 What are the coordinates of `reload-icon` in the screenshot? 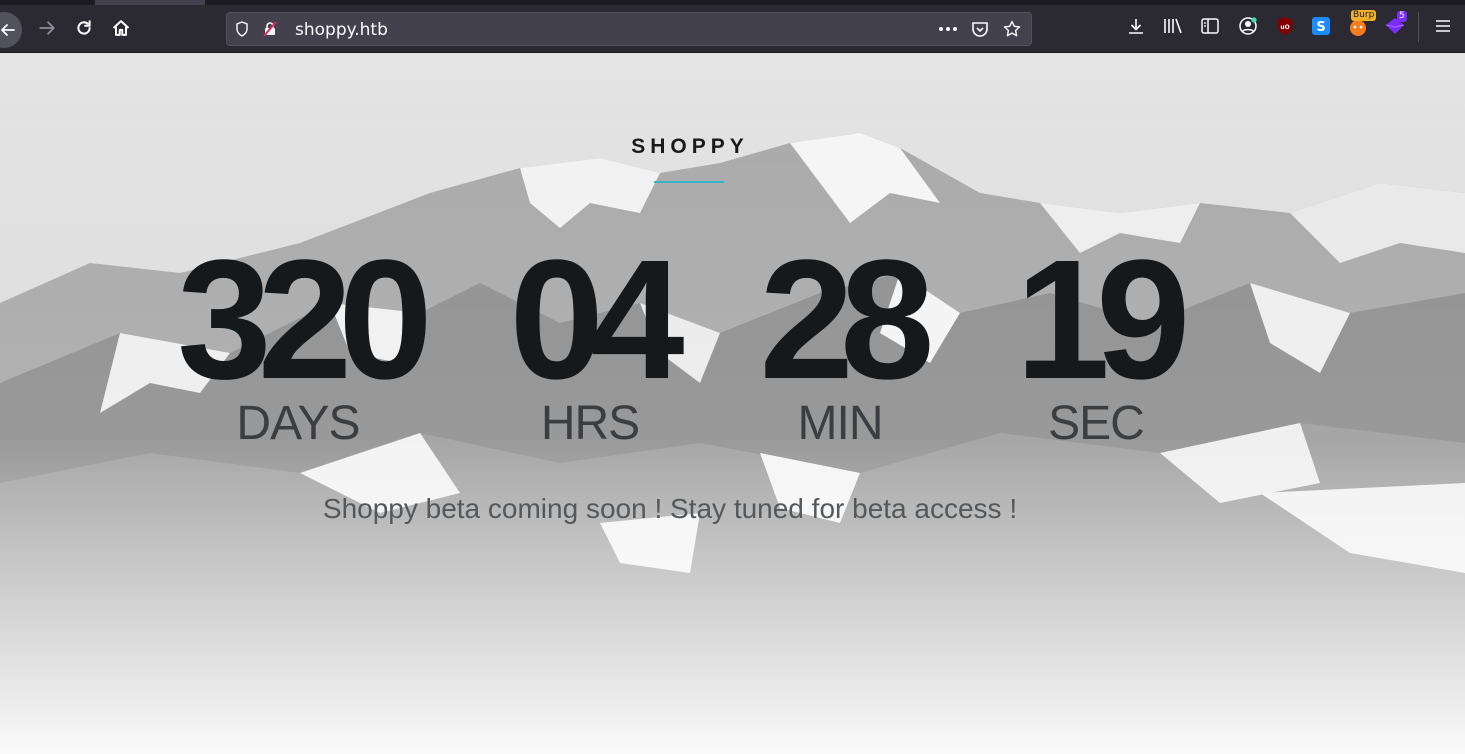 It's located at (84, 27).